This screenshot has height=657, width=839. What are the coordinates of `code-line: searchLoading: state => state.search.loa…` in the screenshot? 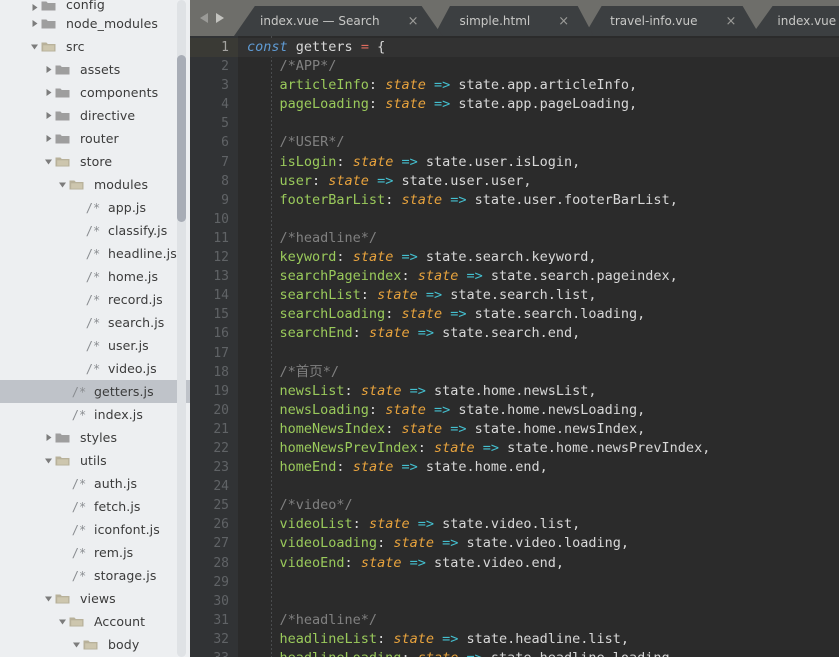 It's located at (538, 314).